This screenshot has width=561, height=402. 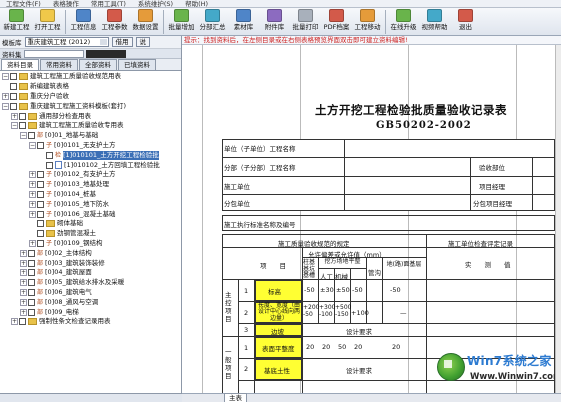 I want to click on tree-node: − 建筑工程施工质量验收专用表, so click(x=90, y=126).